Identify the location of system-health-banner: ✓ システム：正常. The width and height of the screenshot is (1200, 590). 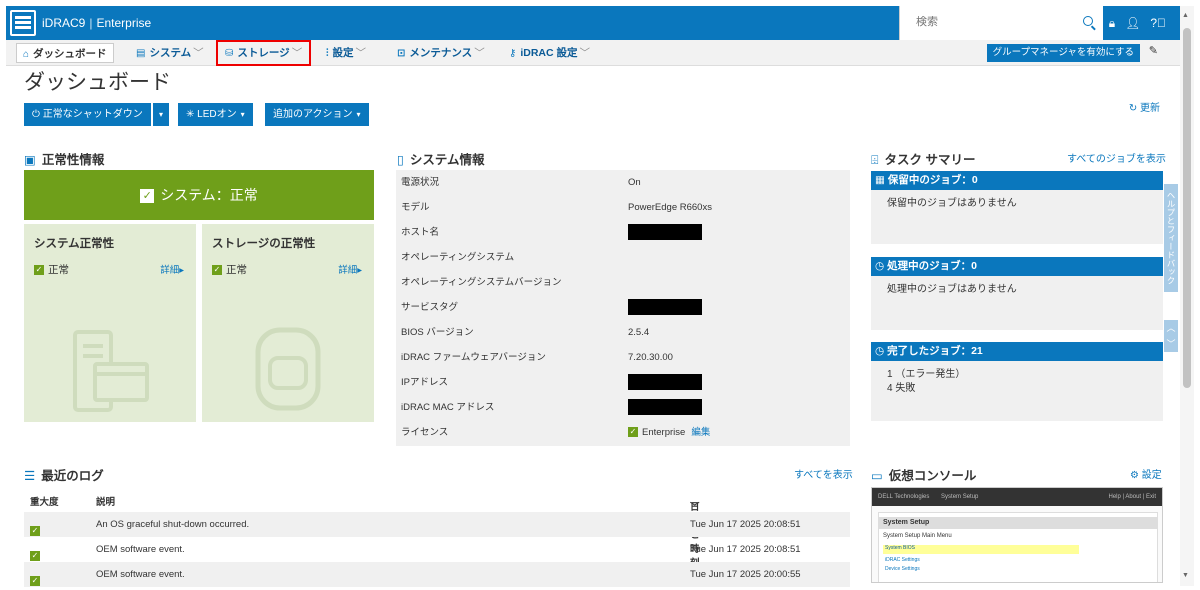
(199, 195).